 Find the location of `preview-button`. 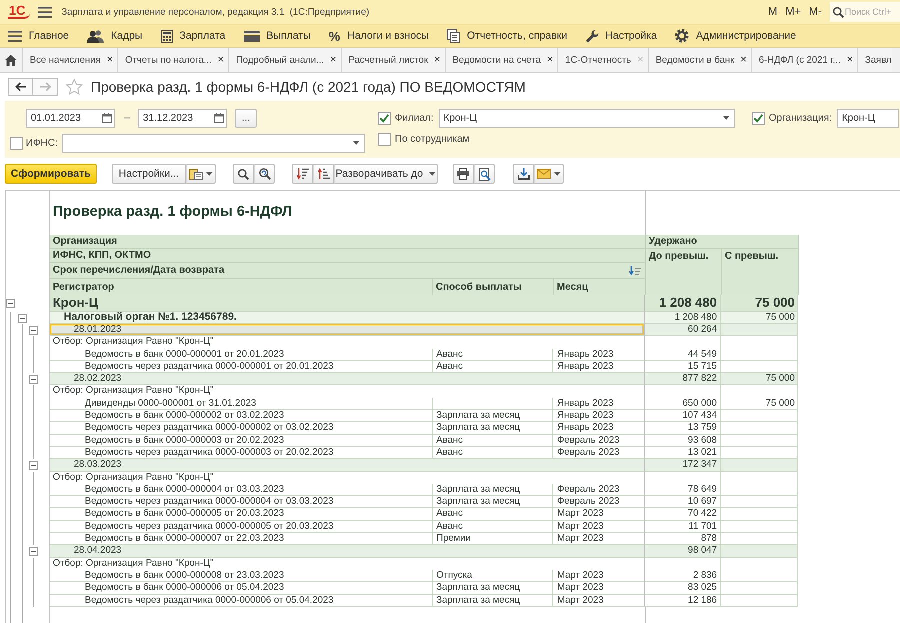

preview-button is located at coordinates (484, 174).